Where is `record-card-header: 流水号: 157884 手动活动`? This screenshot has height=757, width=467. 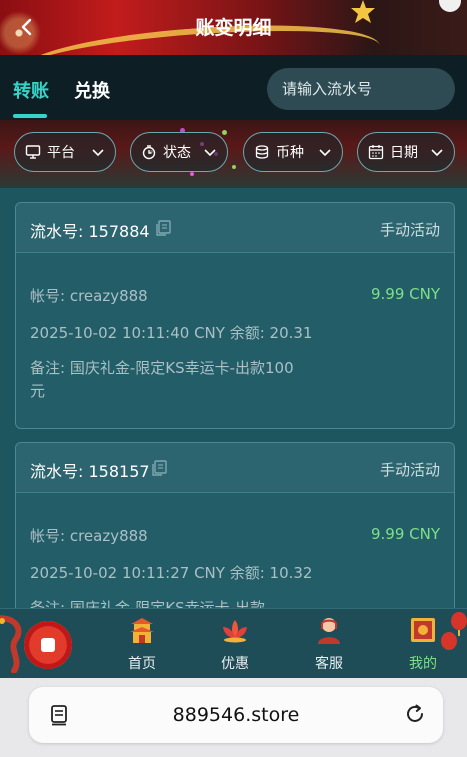
record-card-header: 流水号: 157884 手动活动 is located at coordinates (235, 228).